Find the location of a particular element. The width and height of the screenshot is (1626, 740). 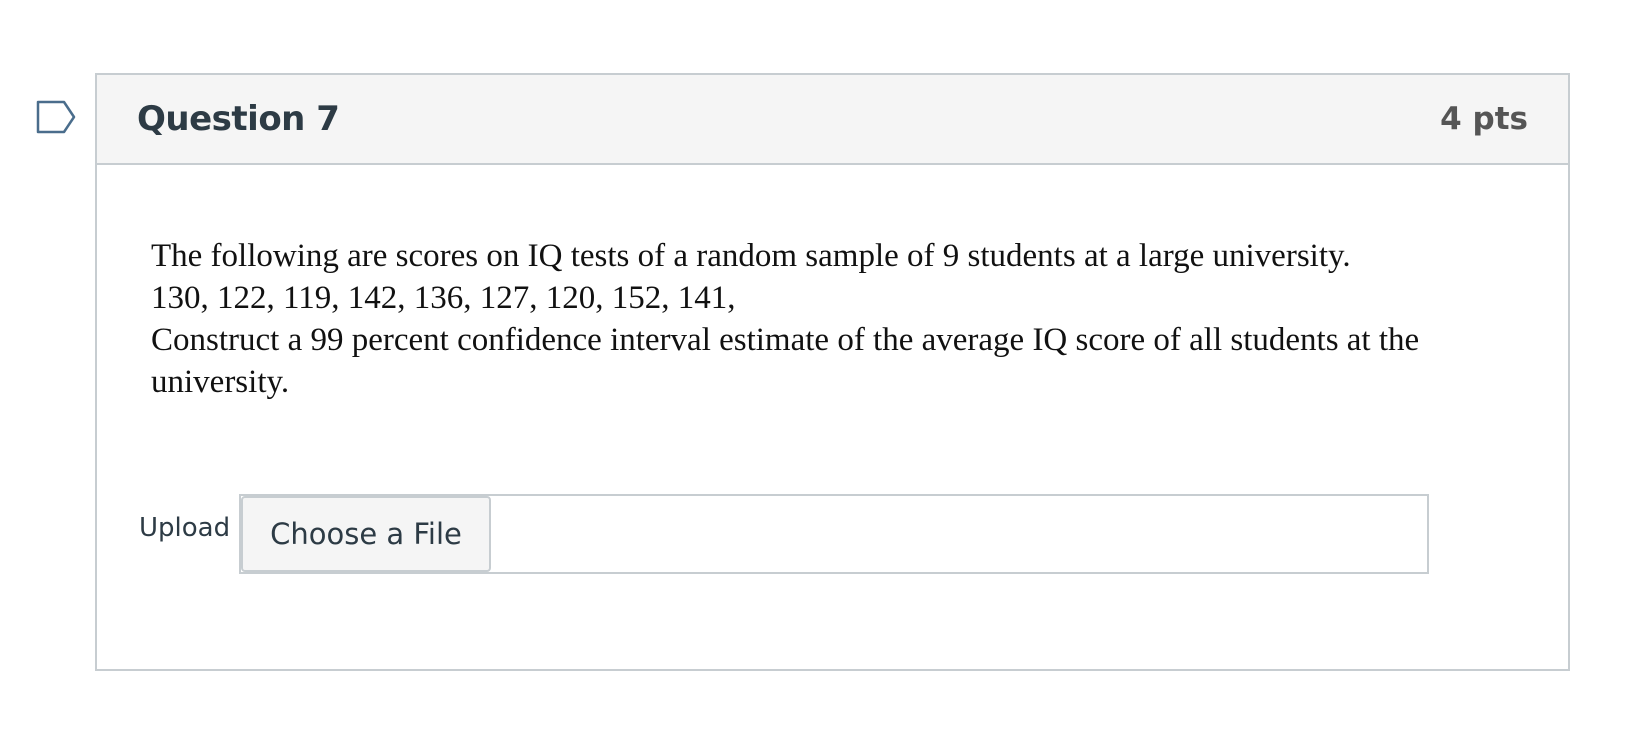

question-title: Question 7 is located at coordinates (238, 119).